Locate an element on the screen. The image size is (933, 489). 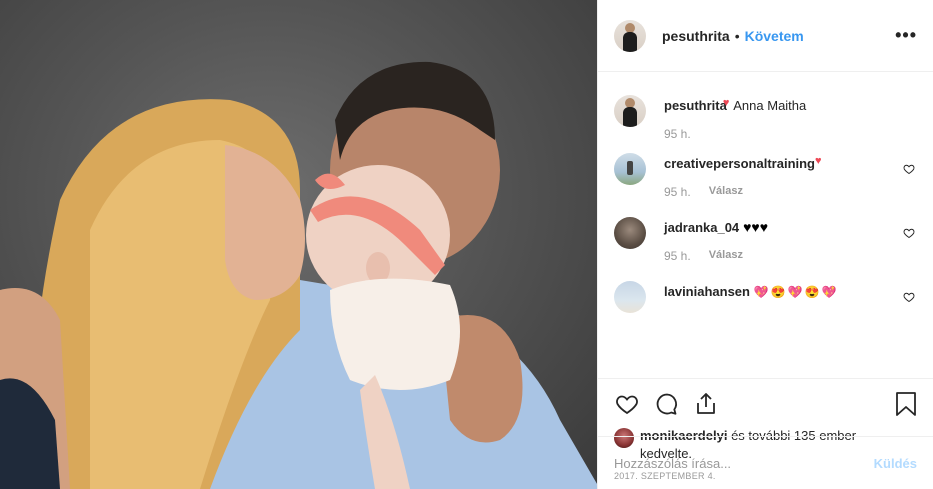
comment-item: jadranka_04 ♥♥♥ 95 h. Válasz is located at coordinates (765, 240).